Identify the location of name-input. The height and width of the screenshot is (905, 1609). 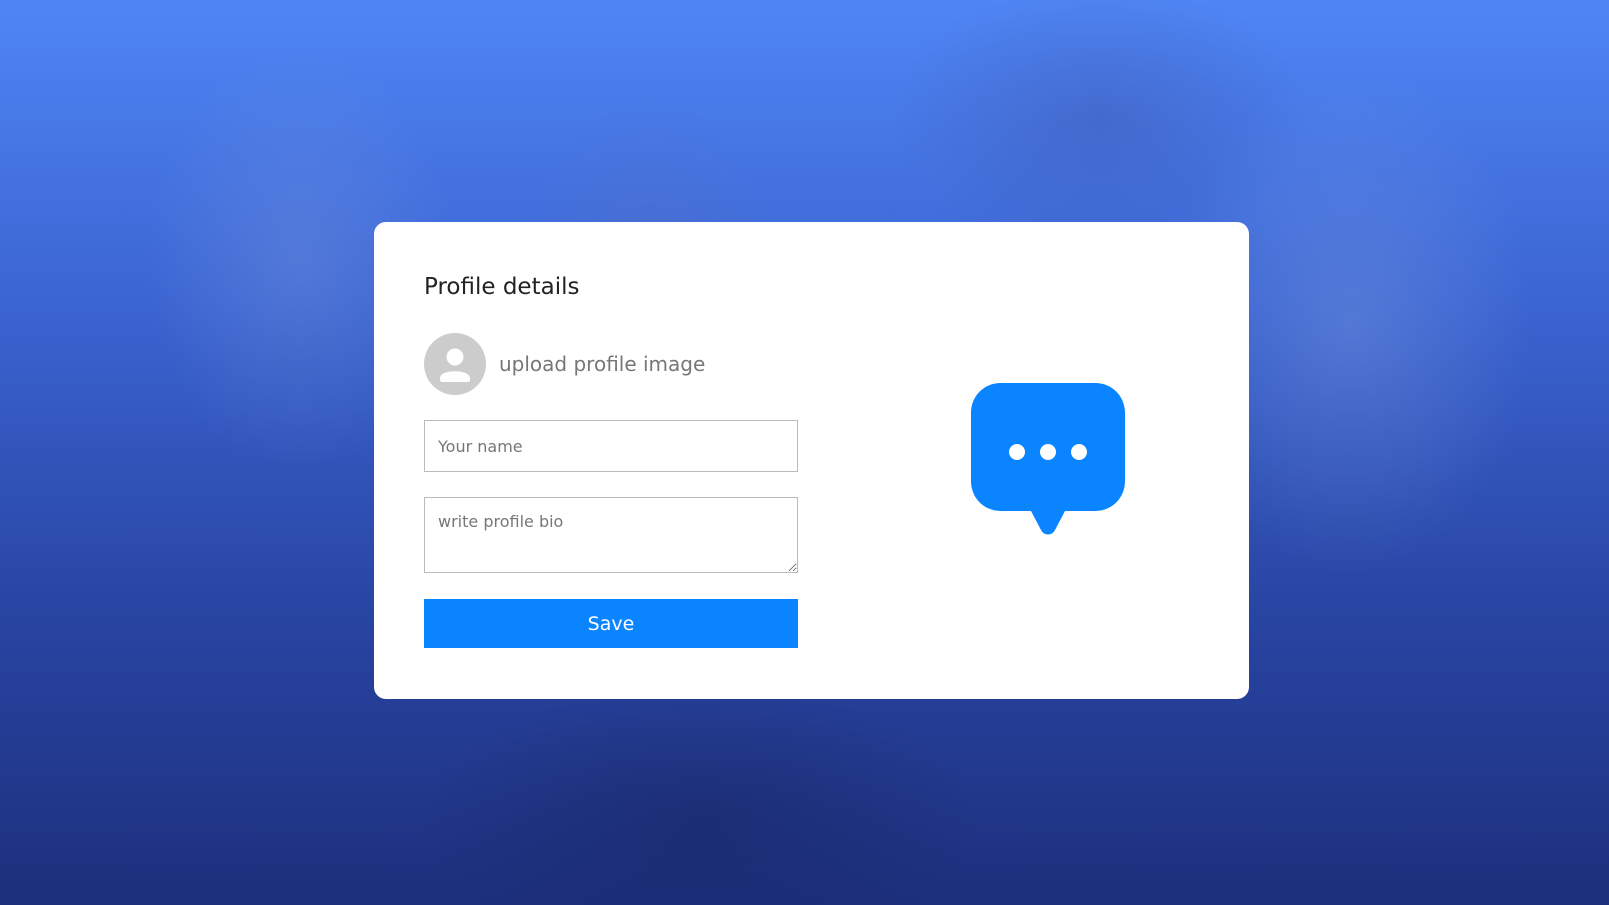
(611, 446).